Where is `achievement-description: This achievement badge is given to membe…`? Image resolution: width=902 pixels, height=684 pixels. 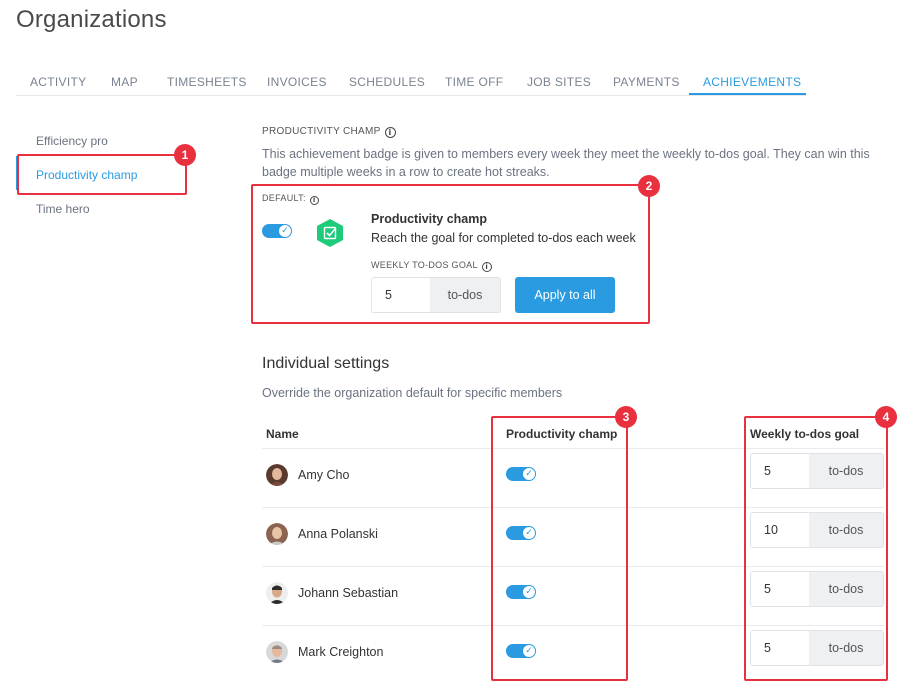
achievement-description: This achievement badge is given to membe… is located at coordinates (566, 163).